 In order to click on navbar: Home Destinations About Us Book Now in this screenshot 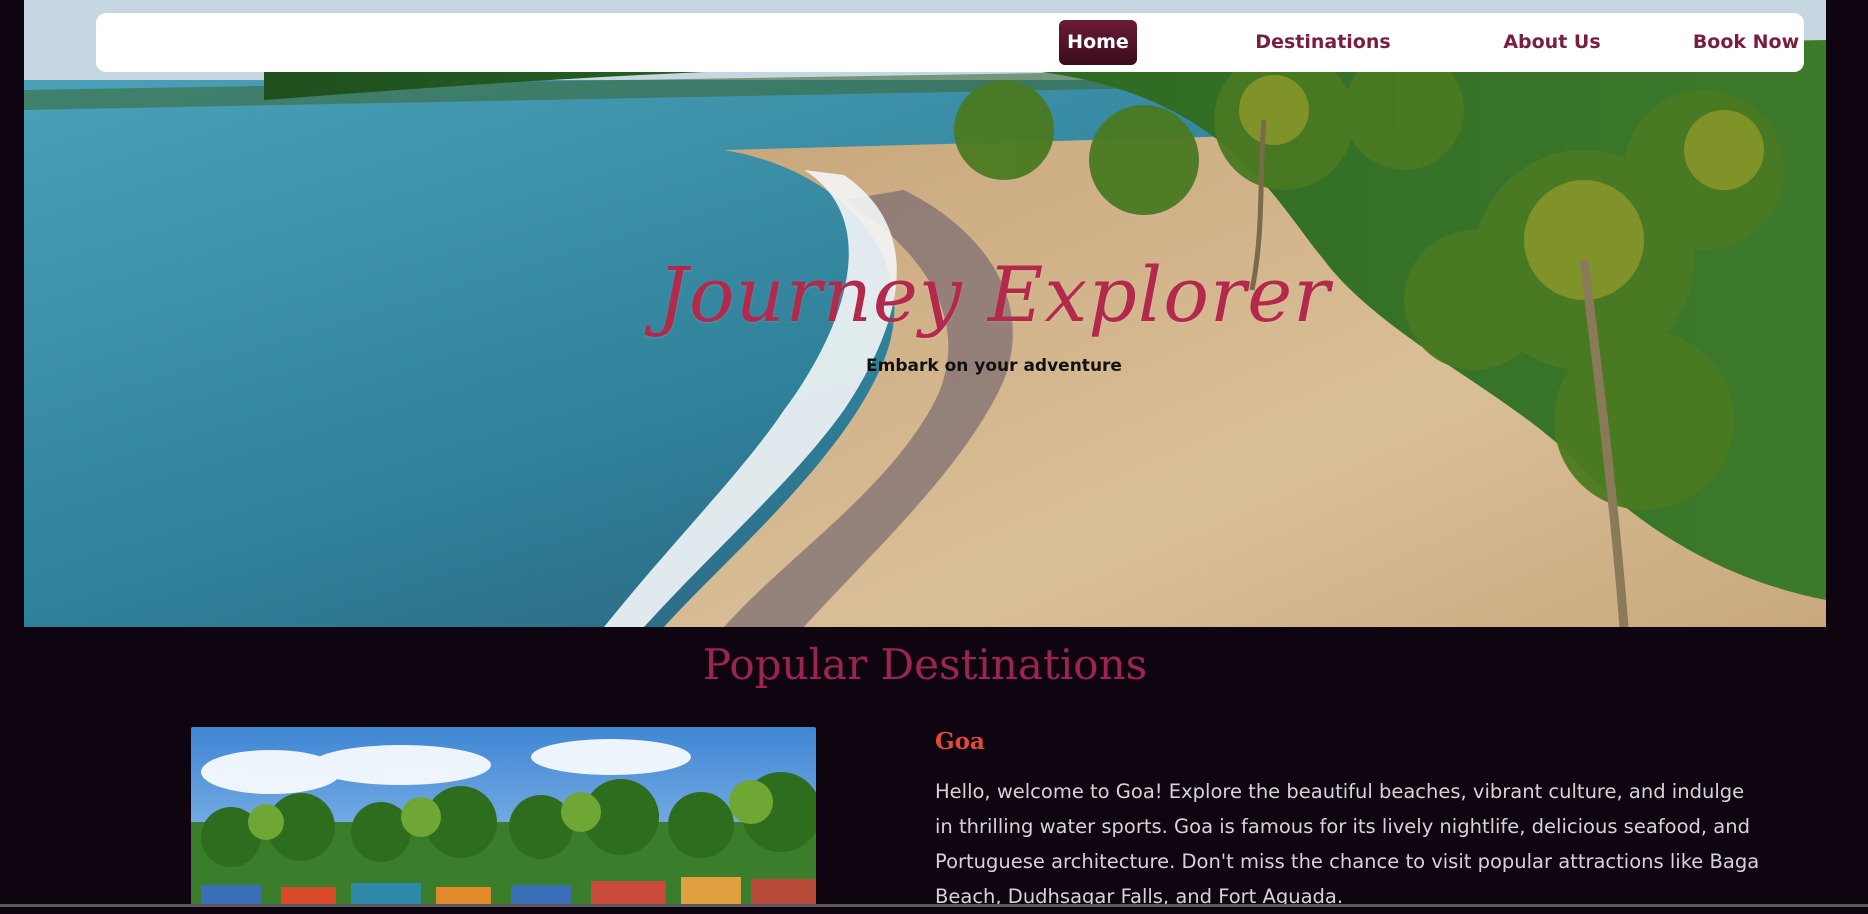, I will do `click(950, 42)`.